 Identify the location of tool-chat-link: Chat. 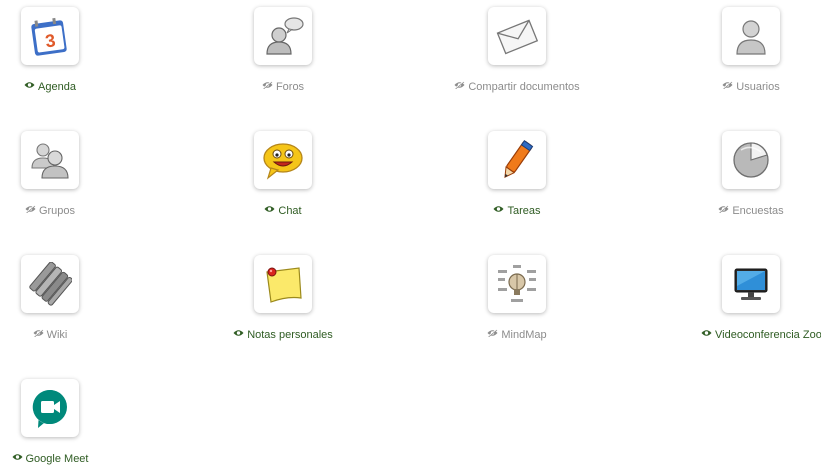
(283, 211).